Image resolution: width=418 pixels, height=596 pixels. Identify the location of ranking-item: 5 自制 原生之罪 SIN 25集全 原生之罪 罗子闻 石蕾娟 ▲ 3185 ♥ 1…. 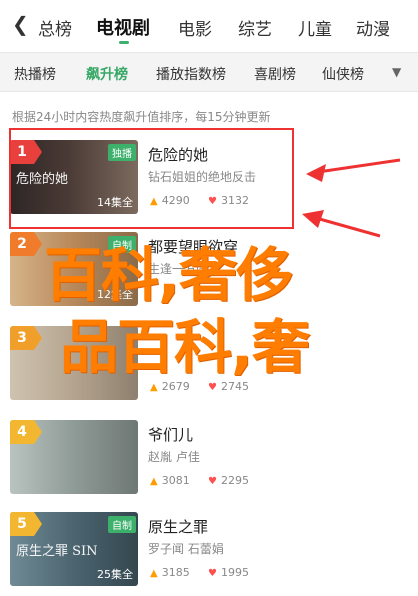
(209, 554).